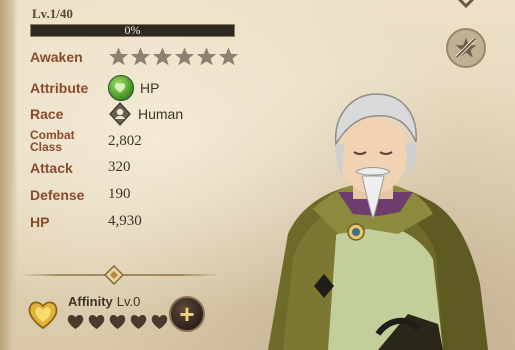 This screenshot has width=515, height=350. I want to click on star-slash-button, so click(466, 48).